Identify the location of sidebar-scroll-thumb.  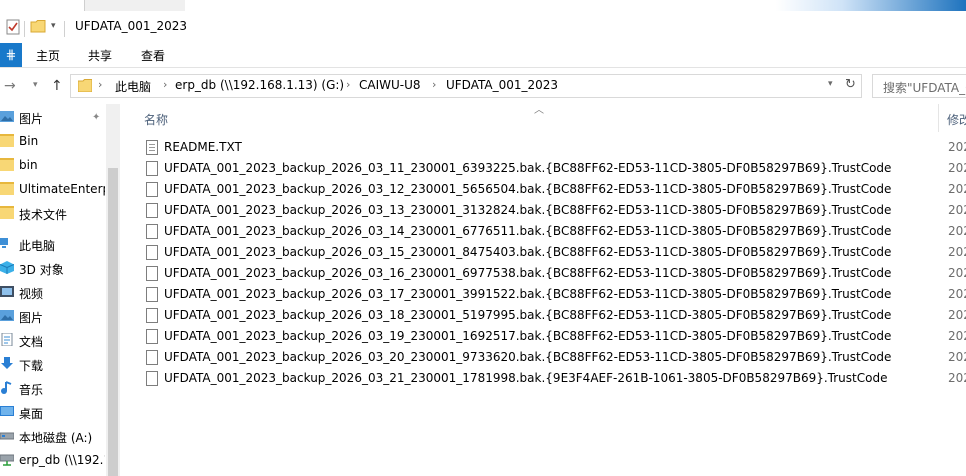
(113, 322).